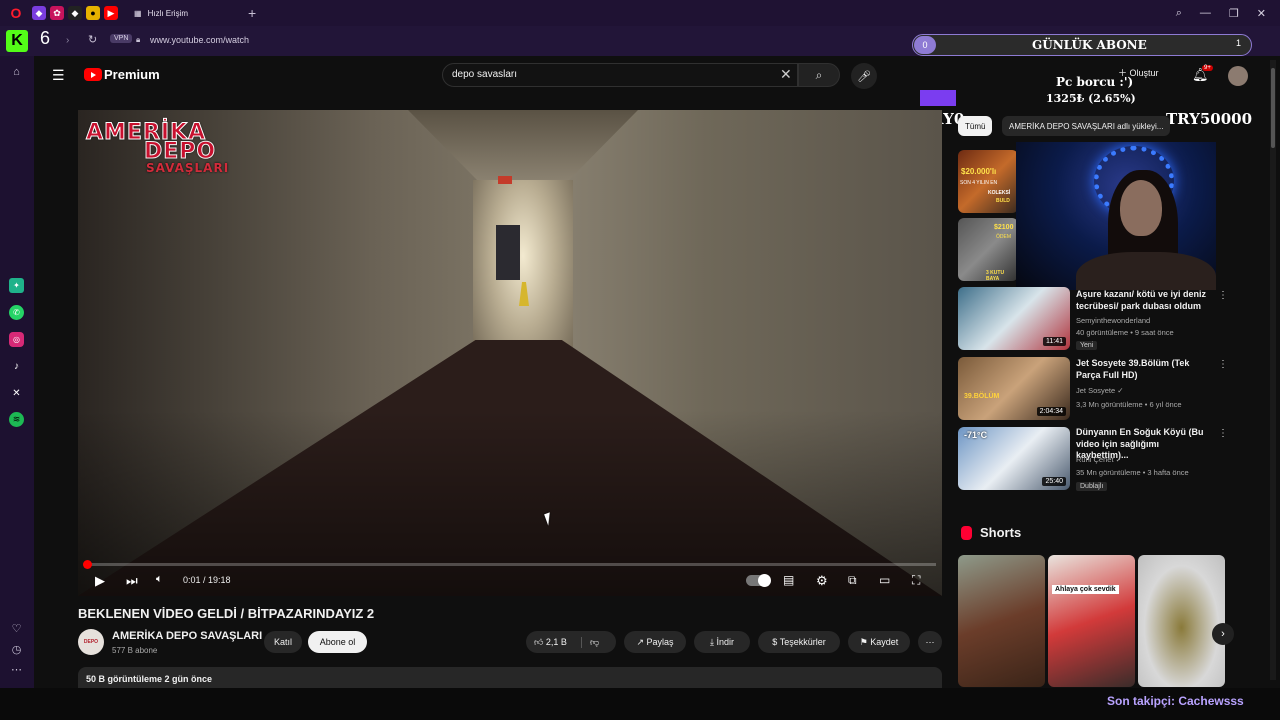  I want to click on recommendation-thumbnail: $20.000'lı SON 4 YILIN EN KOLEKSİ BULD, so click(988, 181).